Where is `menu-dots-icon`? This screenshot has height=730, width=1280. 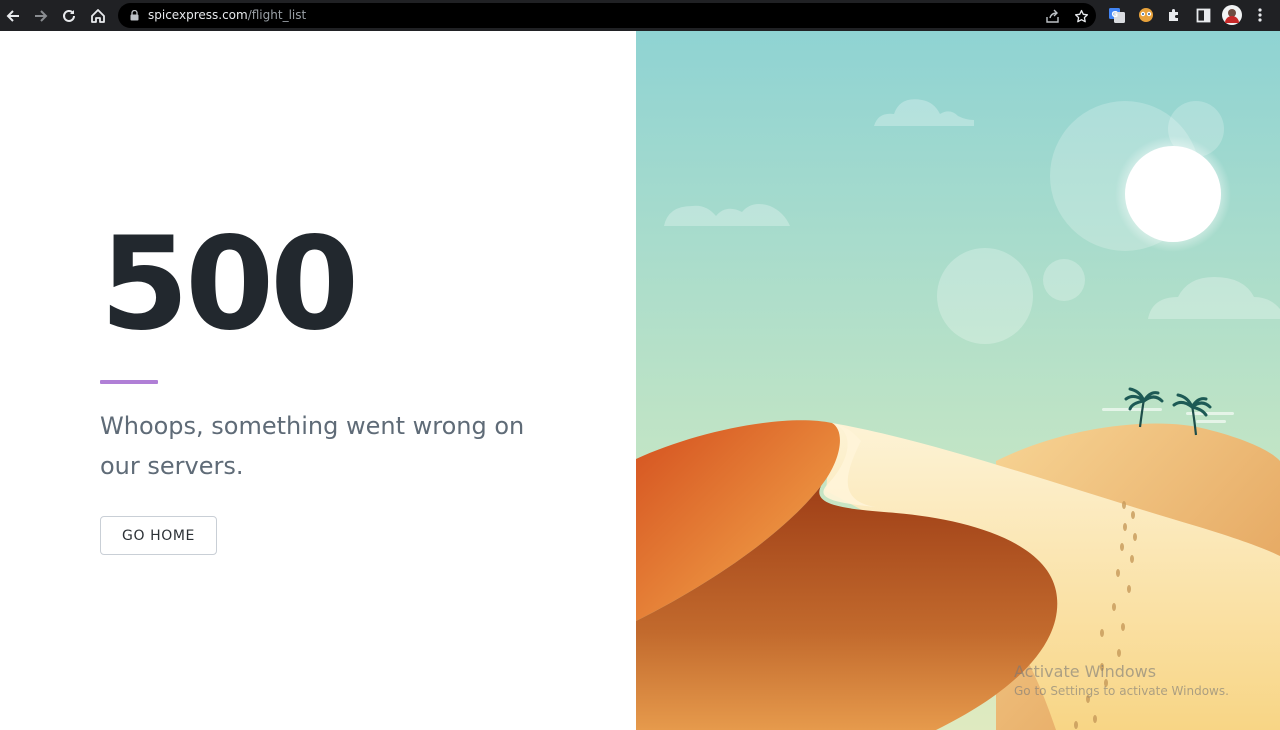
menu-dots-icon is located at coordinates (1260, 15).